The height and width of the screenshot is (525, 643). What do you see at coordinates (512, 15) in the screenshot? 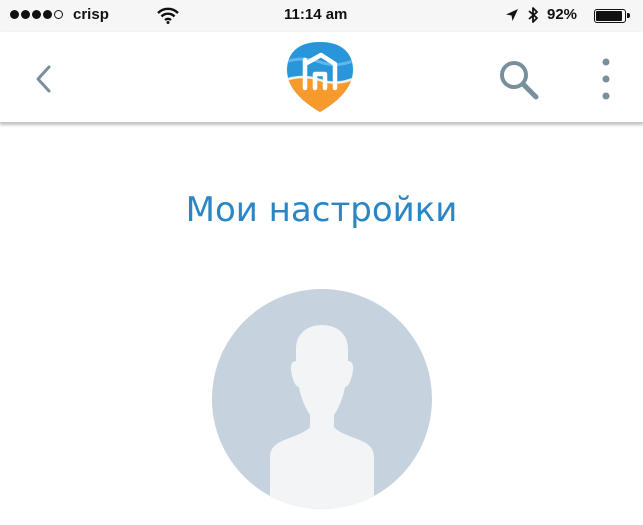
I see `location-arrow-icon` at bounding box center [512, 15].